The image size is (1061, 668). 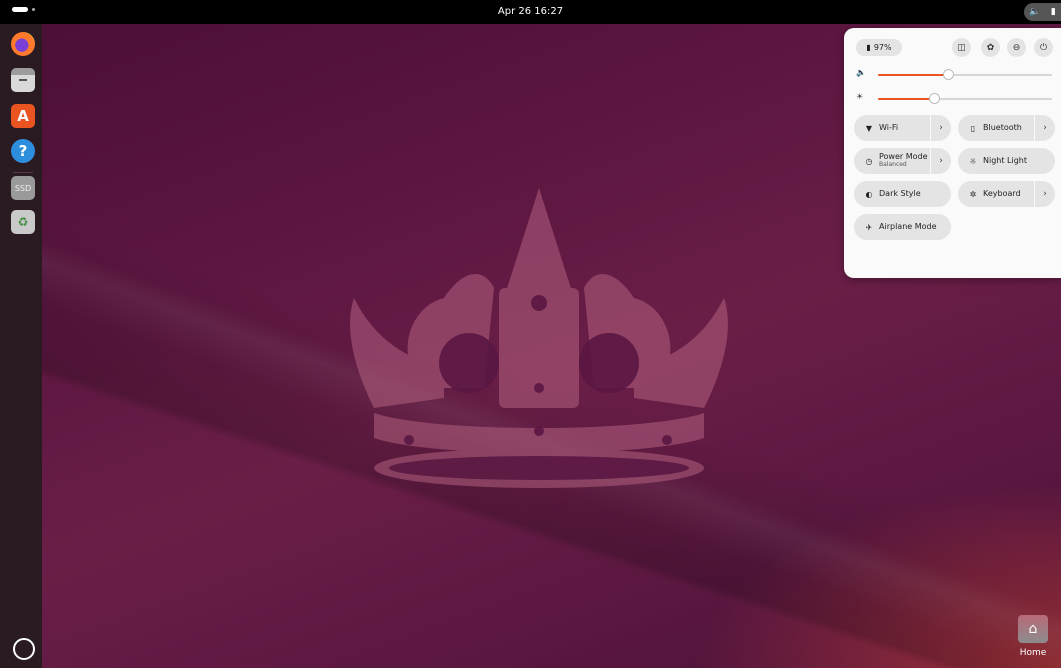 What do you see at coordinates (860, 96) in the screenshot?
I see `brightness-icon: ☀` at bounding box center [860, 96].